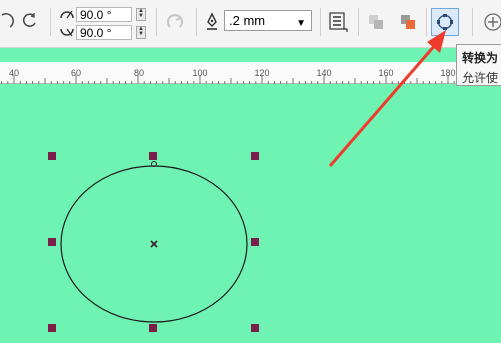 The height and width of the screenshot is (343, 501). Describe the element at coordinates (200, 73) in the screenshot. I see `ruler-label: 100` at that location.